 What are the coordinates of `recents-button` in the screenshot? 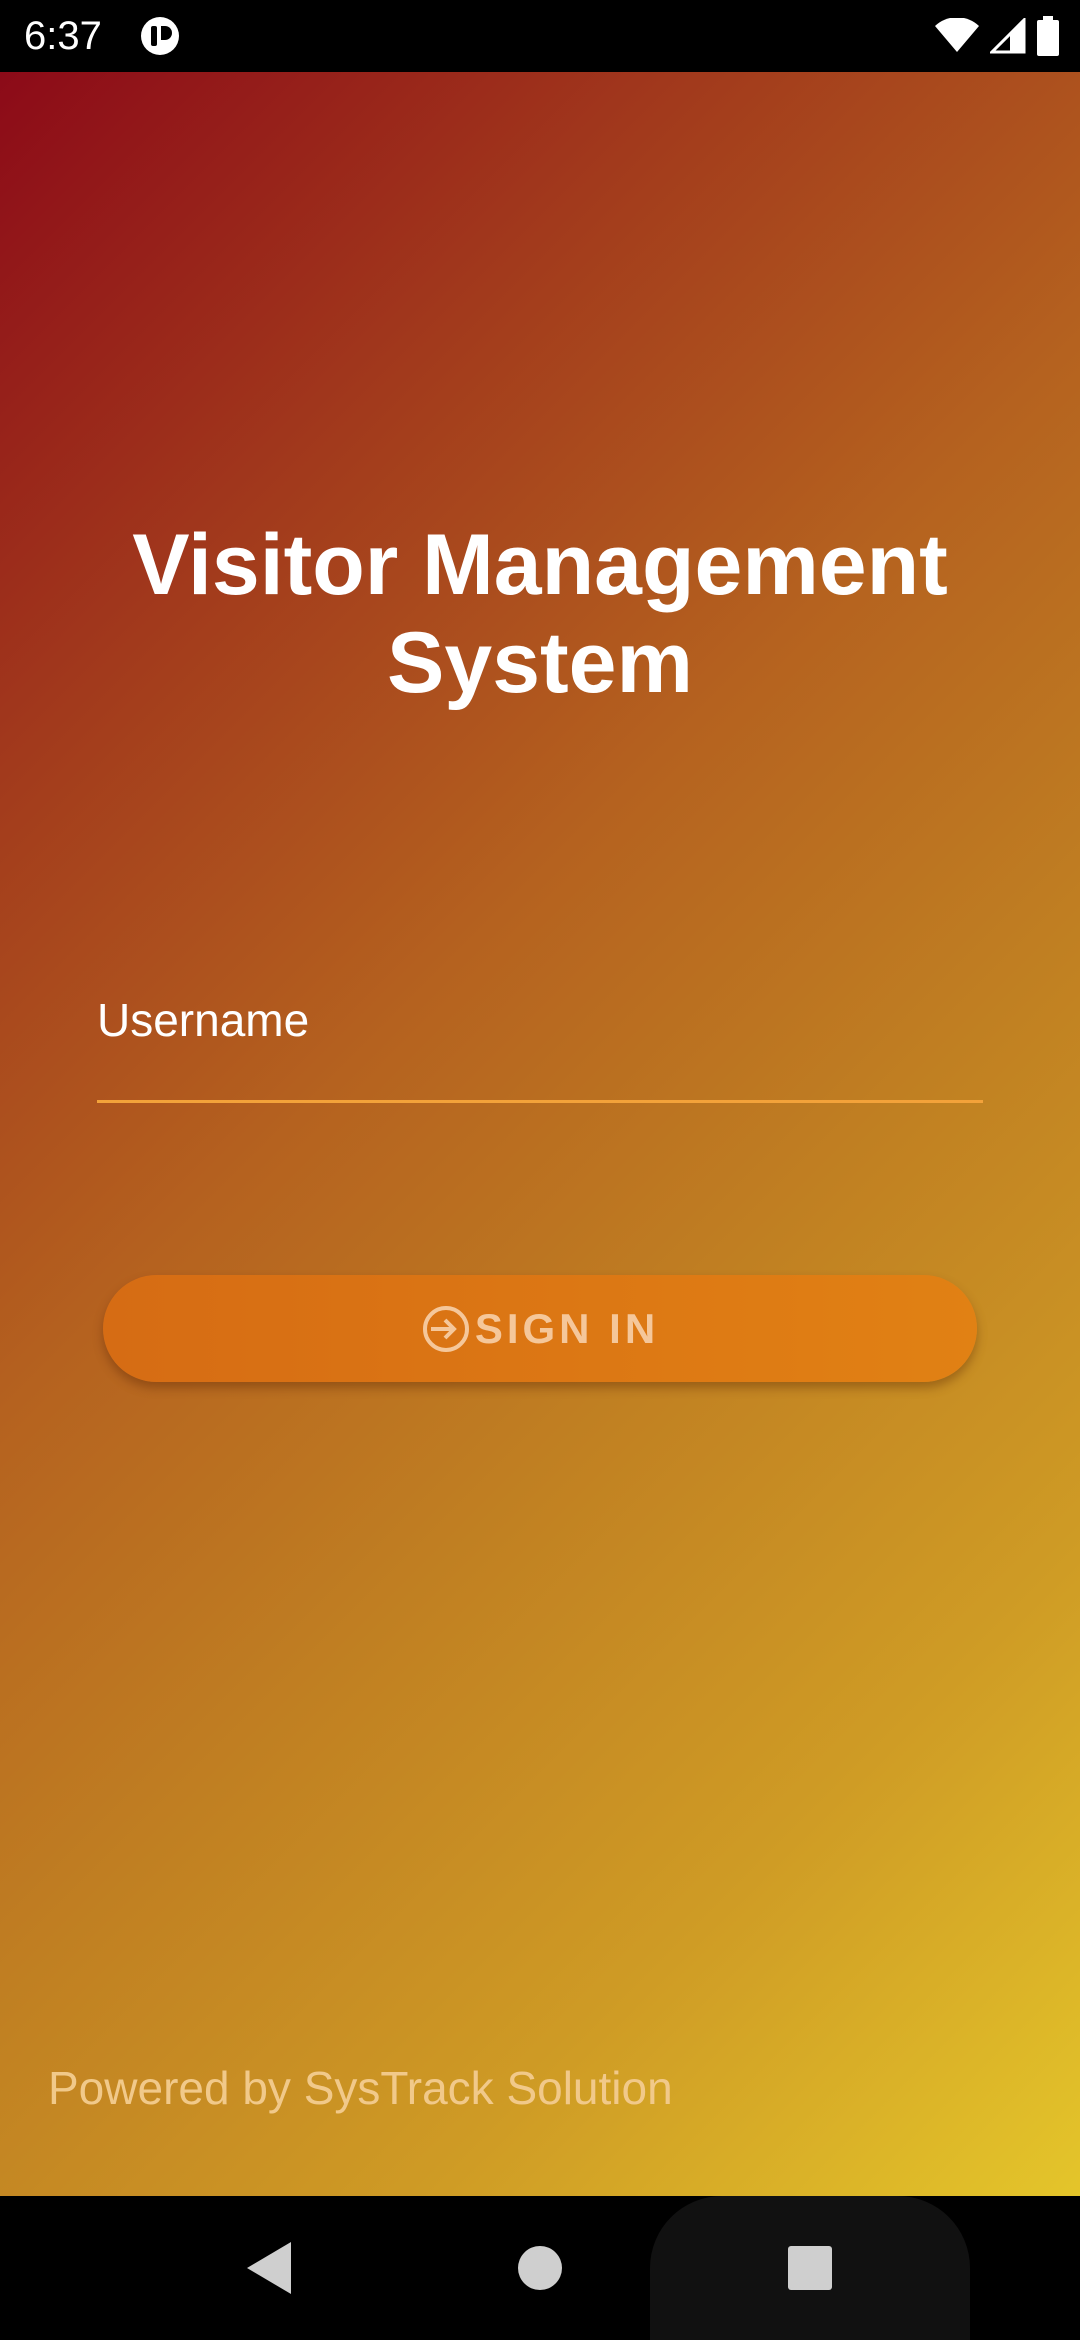 It's located at (810, 2268).